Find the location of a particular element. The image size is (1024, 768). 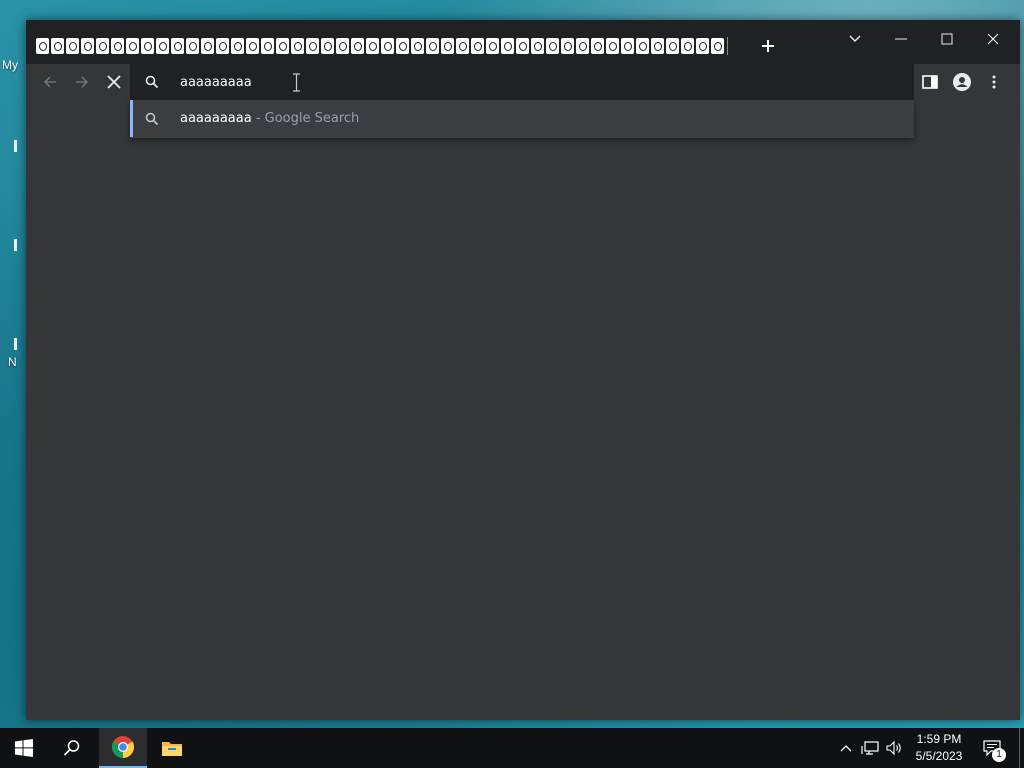

show-hidden-icons-button is located at coordinates (846, 748).